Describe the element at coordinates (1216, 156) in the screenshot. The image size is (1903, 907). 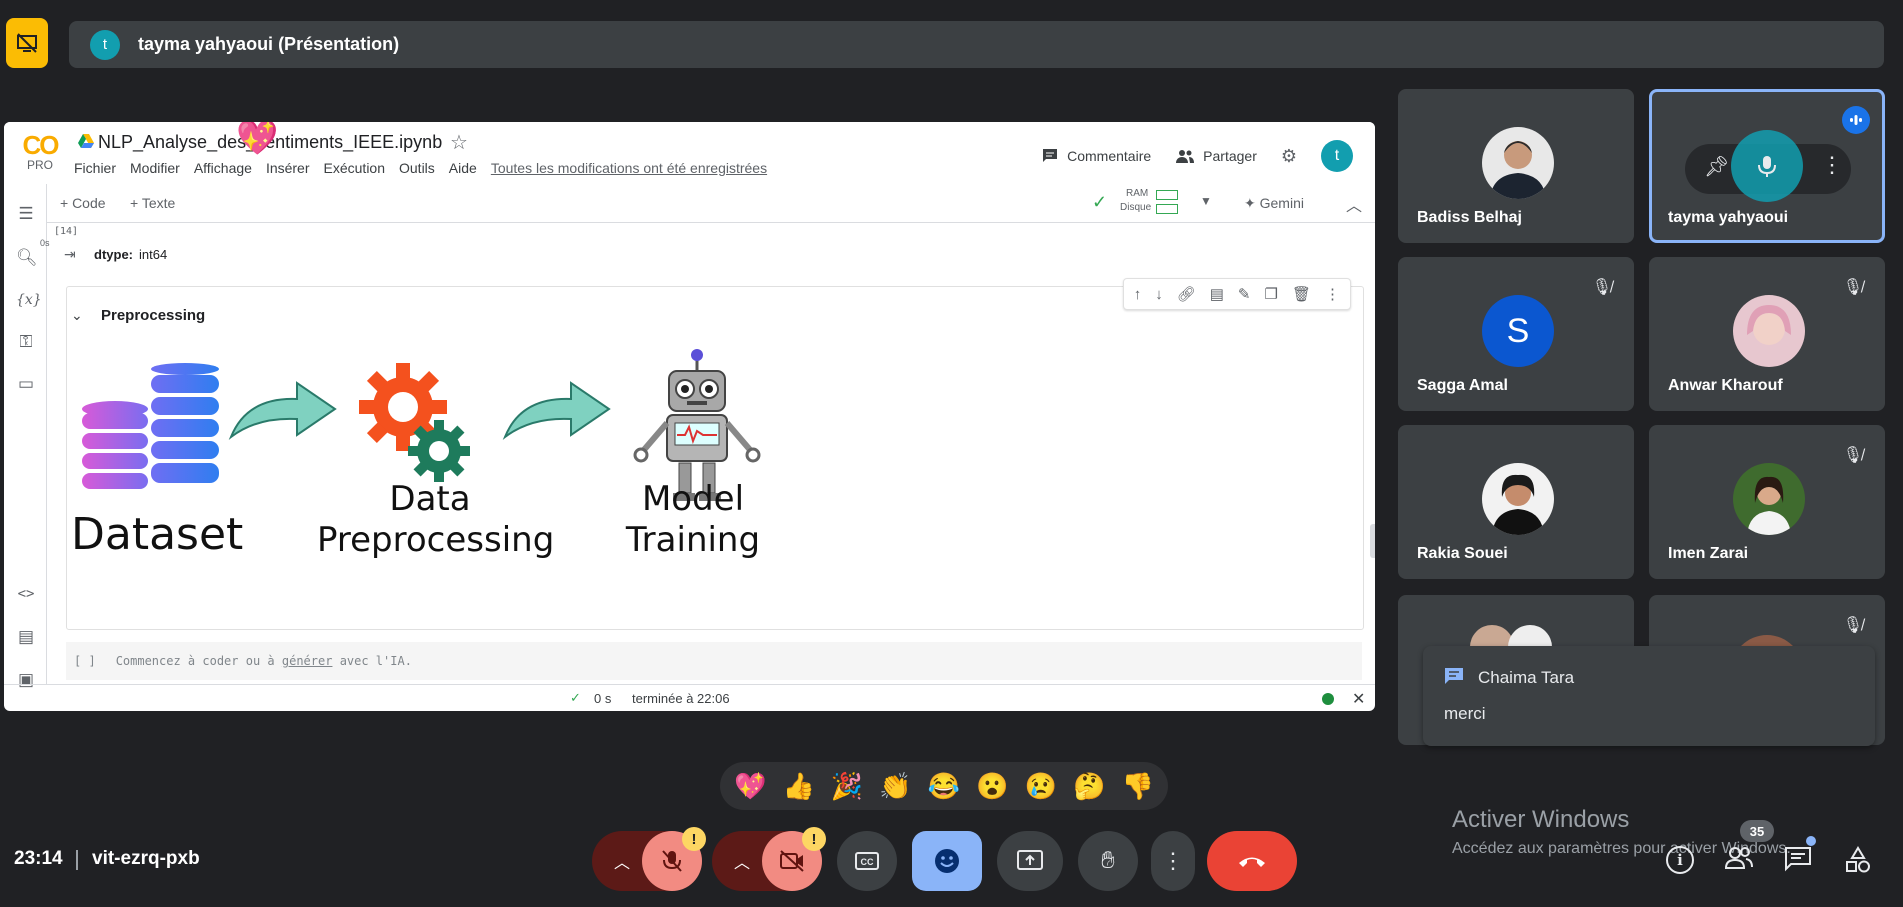
I see `share-button: Partager` at that location.